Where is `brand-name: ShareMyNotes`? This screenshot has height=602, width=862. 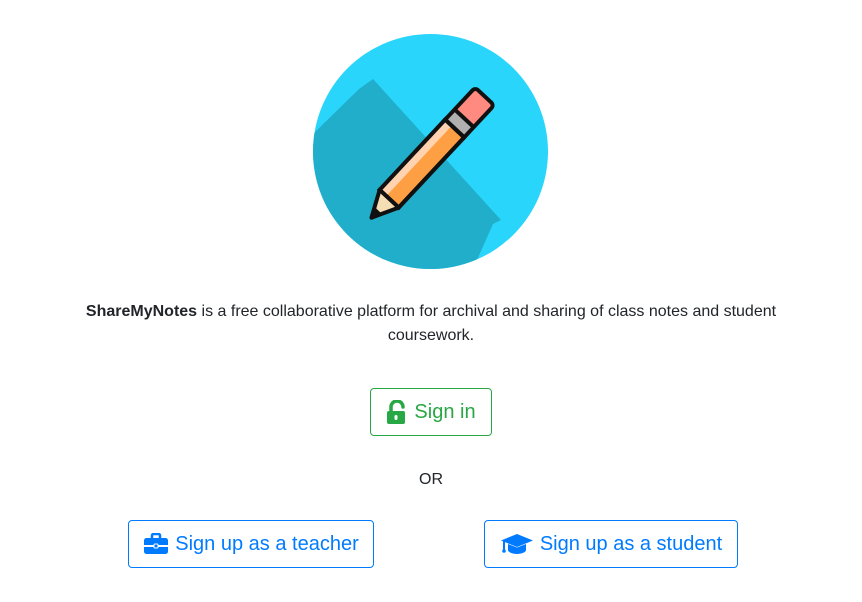
brand-name: ShareMyNotes is located at coordinates (141, 311).